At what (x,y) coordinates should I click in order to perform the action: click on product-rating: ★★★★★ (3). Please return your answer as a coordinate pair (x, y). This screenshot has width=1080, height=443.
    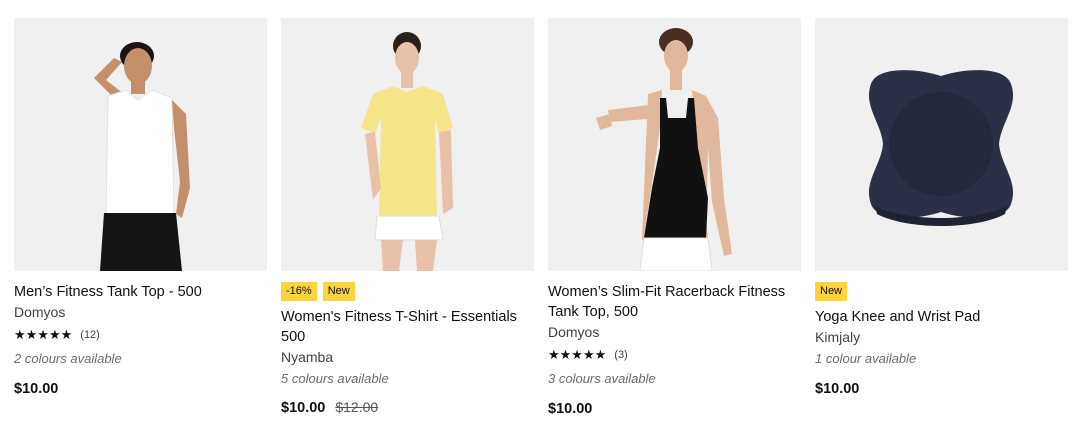
    Looking at the image, I should click on (674, 355).